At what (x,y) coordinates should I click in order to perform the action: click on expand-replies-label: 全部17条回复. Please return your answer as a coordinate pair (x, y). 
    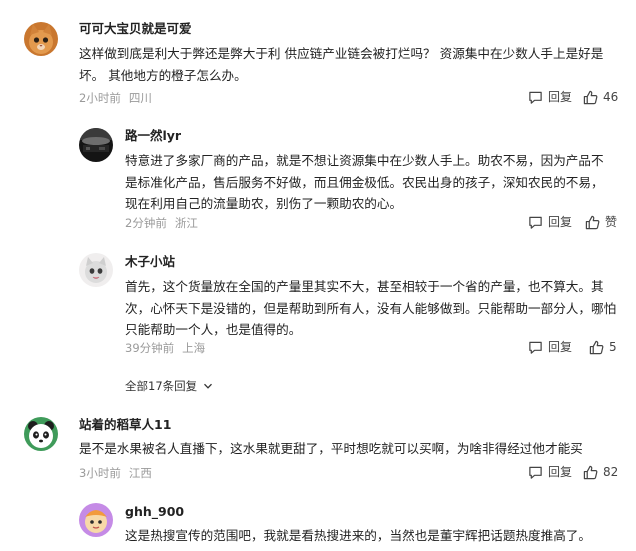
    Looking at the image, I should click on (161, 386).